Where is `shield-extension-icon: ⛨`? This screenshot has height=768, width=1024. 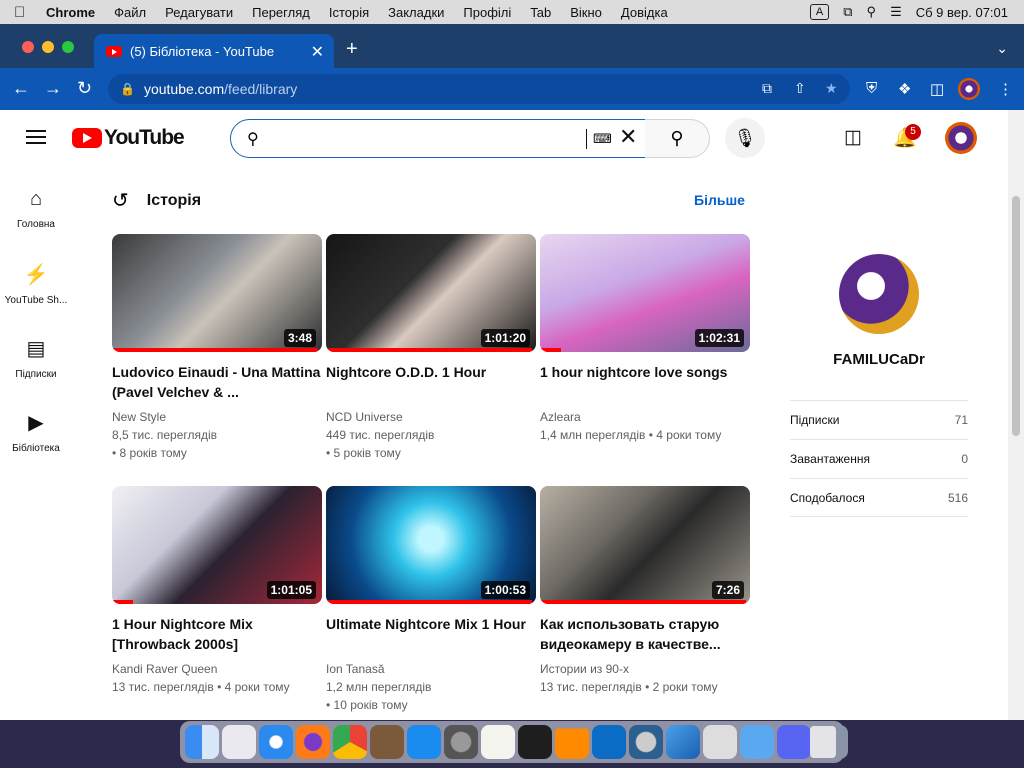
shield-extension-icon: ⛨ is located at coordinates (871, 88).